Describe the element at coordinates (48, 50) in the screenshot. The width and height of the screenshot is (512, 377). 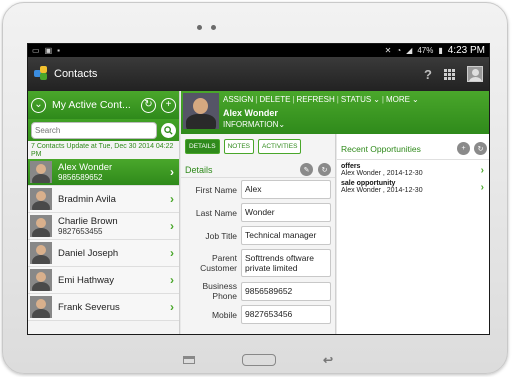
I see `image-icon: ▣` at that location.